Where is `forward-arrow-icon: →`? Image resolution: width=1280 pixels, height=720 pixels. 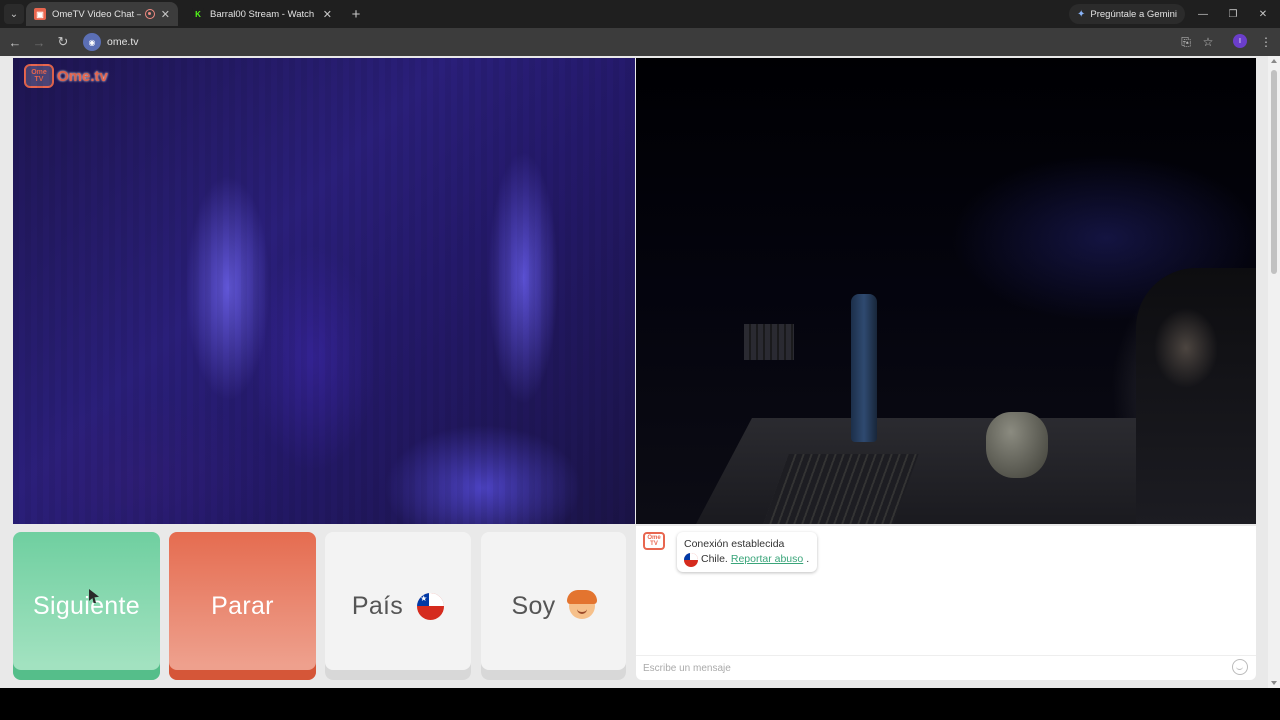 forward-arrow-icon: → is located at coordinates (39, 42).